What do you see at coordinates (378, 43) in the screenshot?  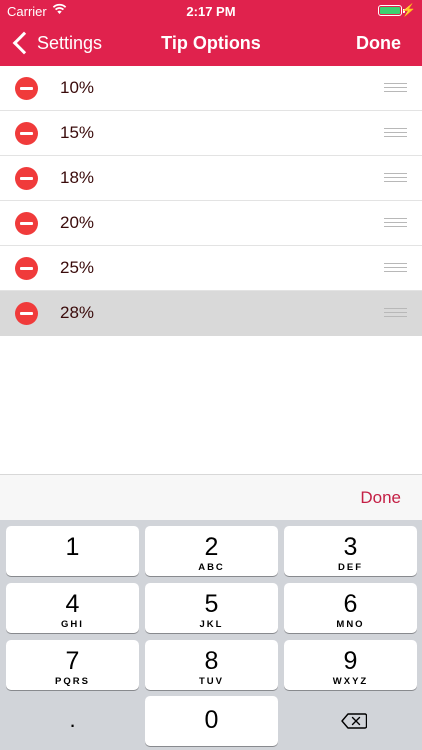 I see `done-button: Done` at bounding box center [378, 43].